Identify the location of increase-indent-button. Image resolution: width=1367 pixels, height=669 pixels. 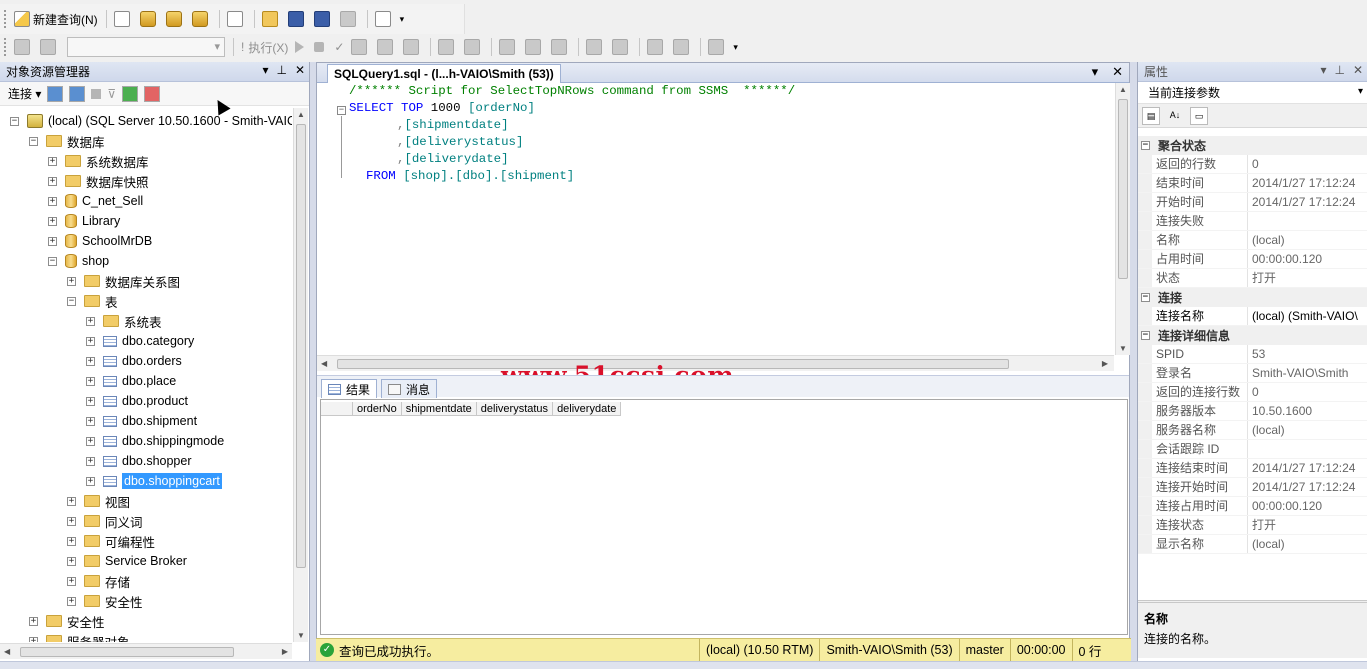
(682, 47).